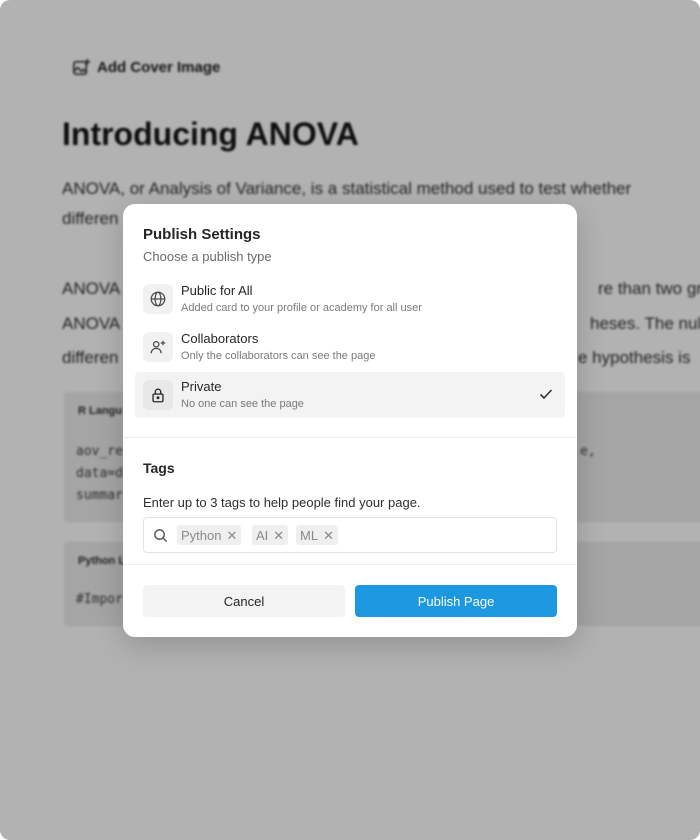  Describe the element at coordinates (244, 601) in the screenshot. I see `cancel-button: Cancel` at that location.